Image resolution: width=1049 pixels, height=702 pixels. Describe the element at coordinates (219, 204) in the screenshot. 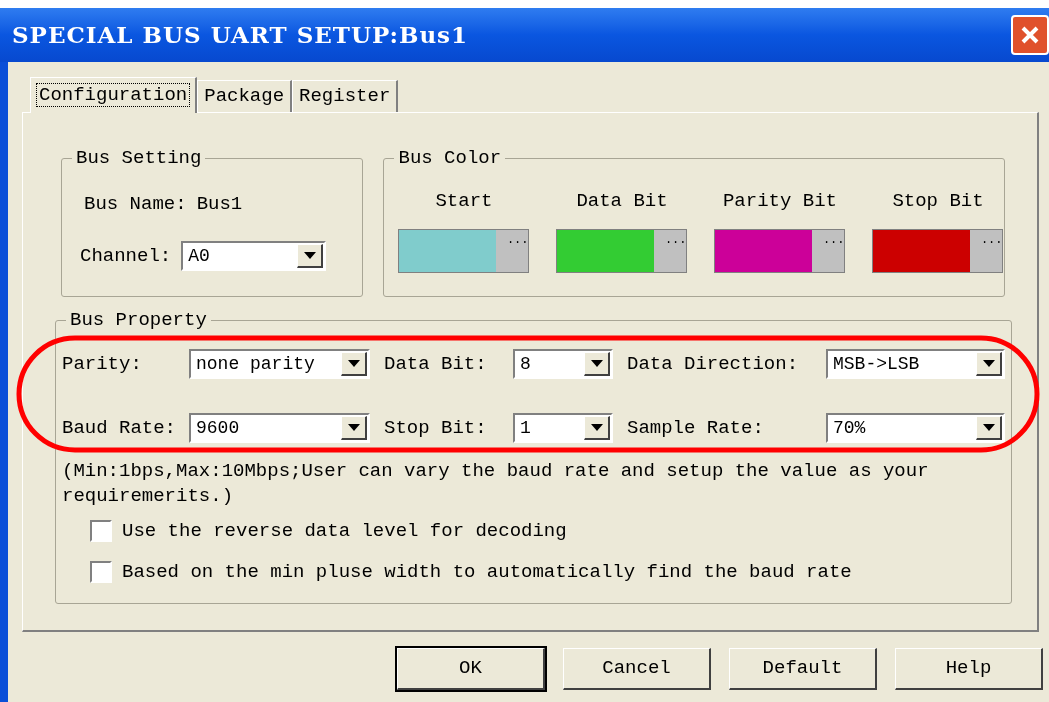

I see `bus-name-value: Bus1` at that location.